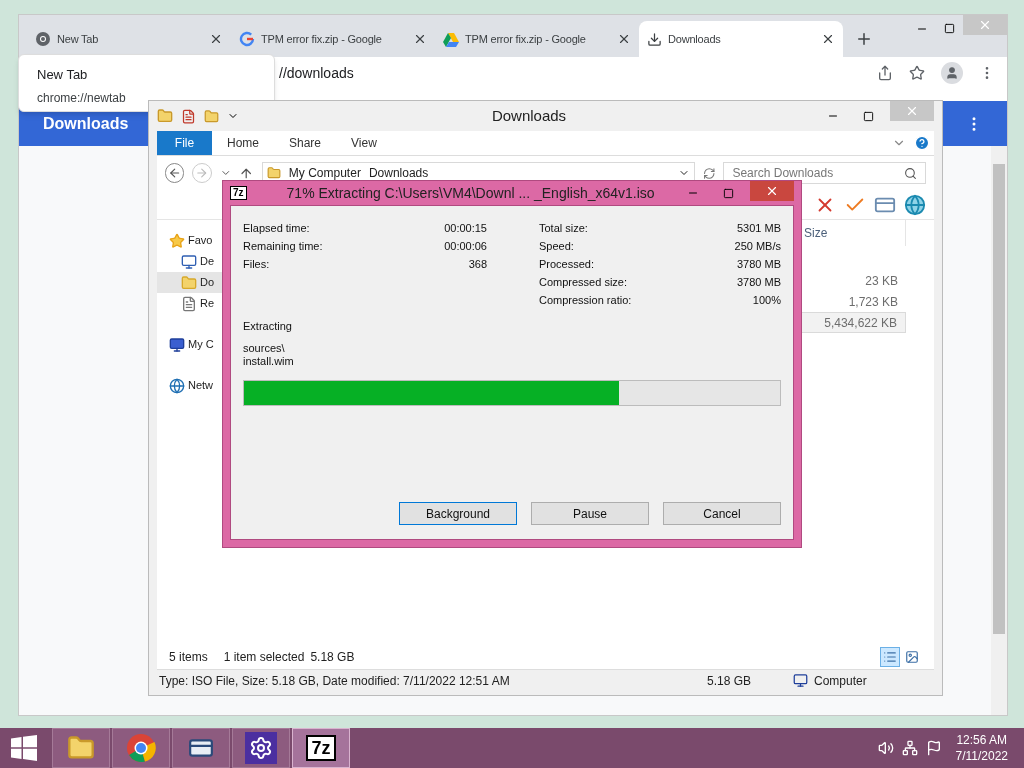 This screenshot has width=1024, height=768. I want to click on dialog-button: Cancel, so click(722, 513).